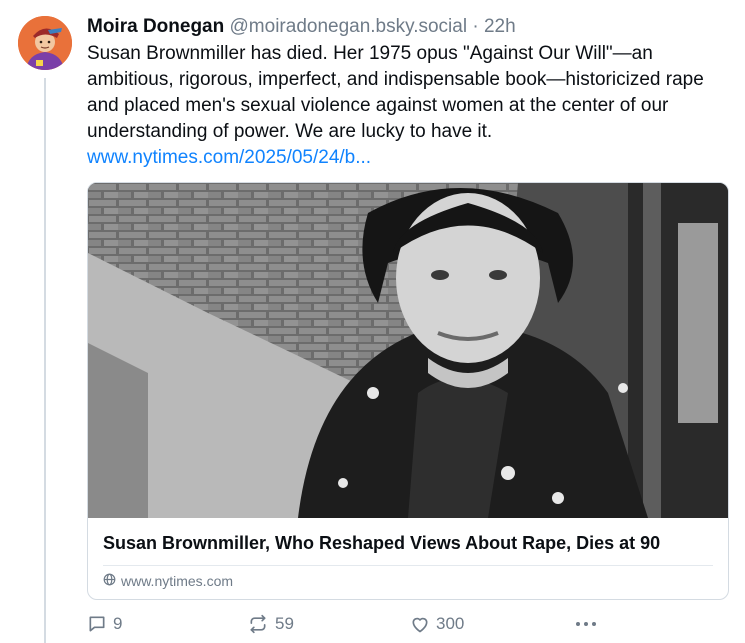 This screenshot has height=643, width=745. Describe the element at coordinates (155, 26) in the screenshot. I see `author-name: Moira Donegan` at that location.